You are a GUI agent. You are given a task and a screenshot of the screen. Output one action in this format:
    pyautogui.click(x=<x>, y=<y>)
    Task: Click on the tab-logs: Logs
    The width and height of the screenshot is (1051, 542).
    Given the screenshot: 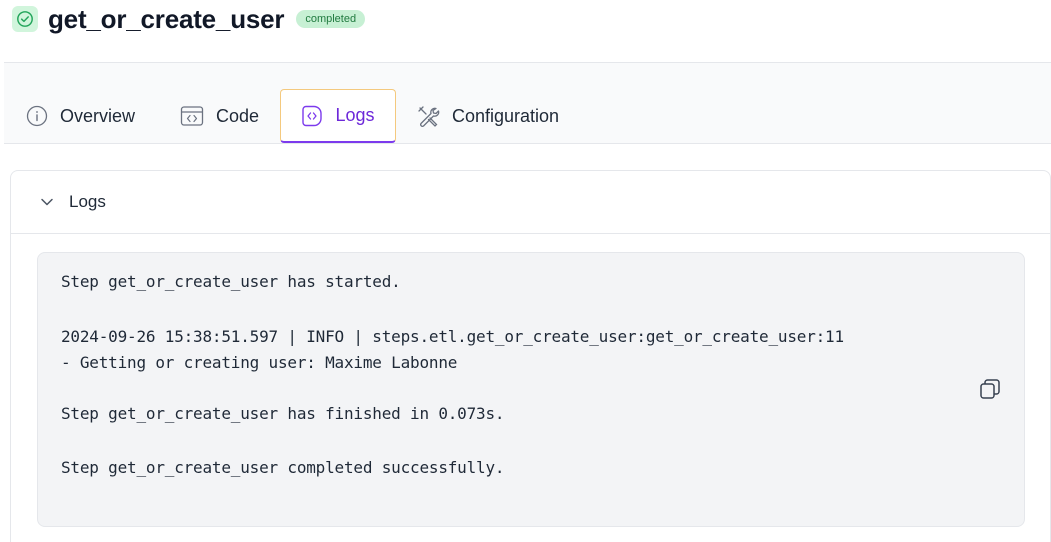 What is the action you would take?
    pyautogui.click(x=338, y=116)
    